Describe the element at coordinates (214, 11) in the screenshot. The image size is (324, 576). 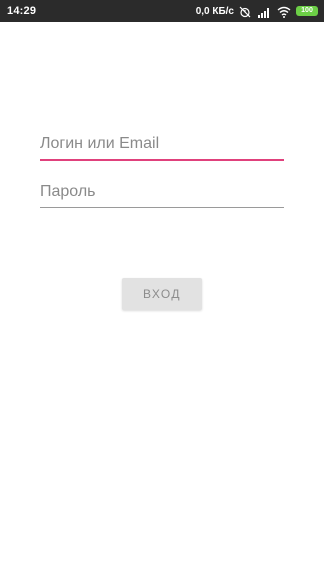
I see `network-speed: 0,0 КБ/с` at that location.